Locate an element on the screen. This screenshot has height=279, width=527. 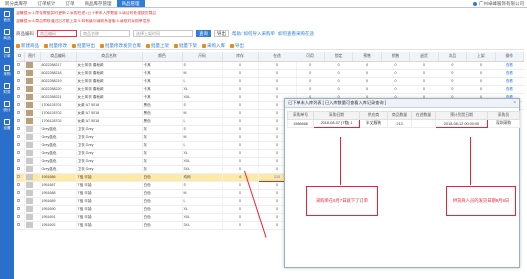
header-transit: 在途 is located at coordinates (277, 57).